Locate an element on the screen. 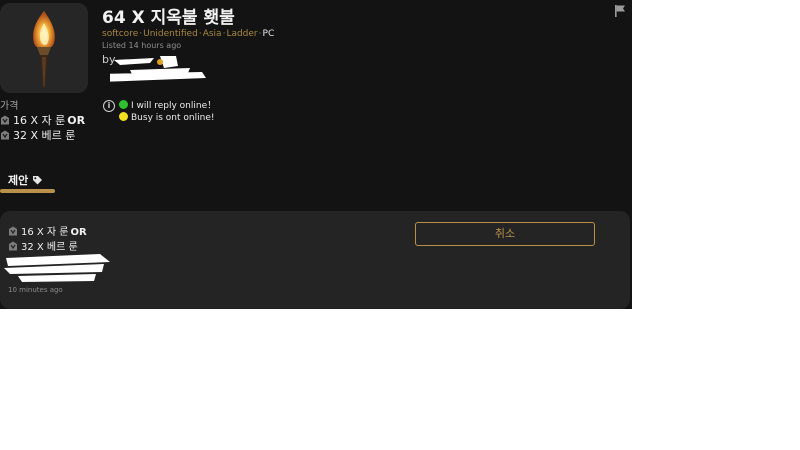 Image resolution: width=800 pixels, height=450 pixels. seller-status-dot is located at coordinates (160, 62).